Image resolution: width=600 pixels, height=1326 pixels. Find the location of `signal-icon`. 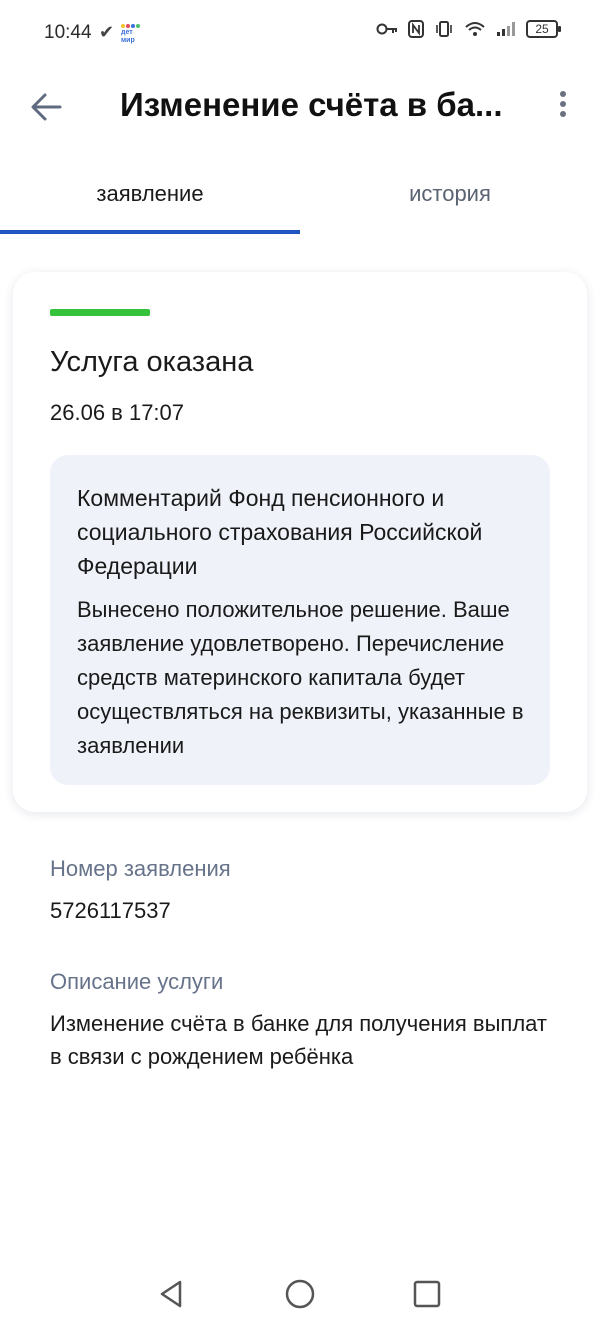

signal-icon is located at coordinates (506, 29).